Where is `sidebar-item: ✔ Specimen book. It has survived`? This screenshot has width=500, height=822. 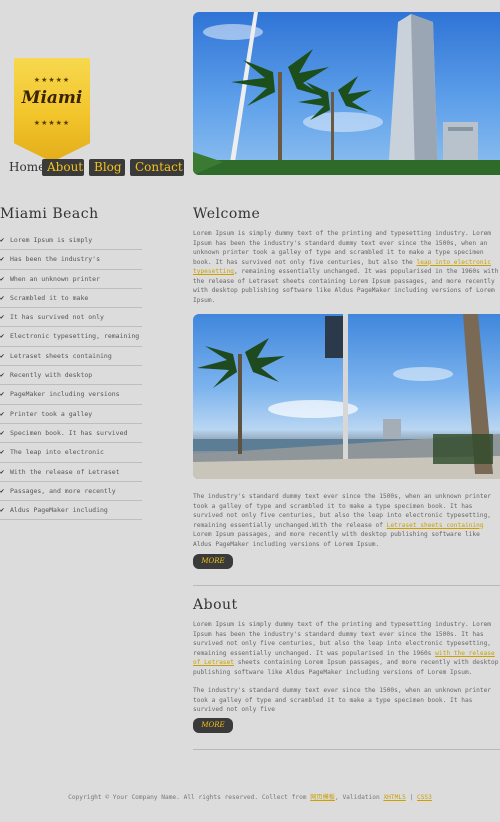
sidebar-item: ✔ Specimen book. It has survived is located at coordinates (71, 434).